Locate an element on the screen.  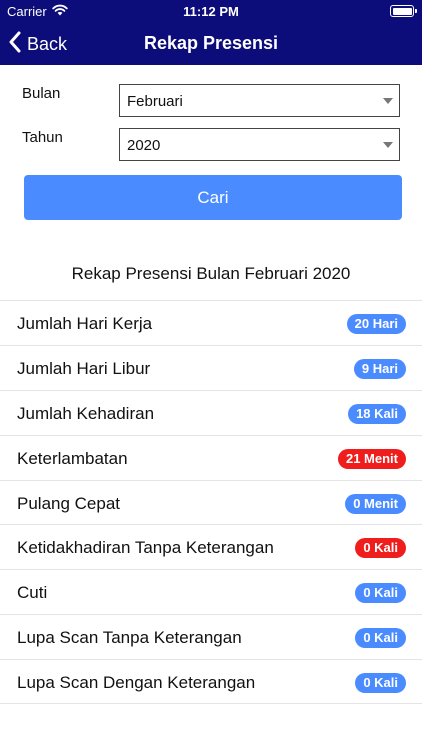
status-bar: Carrier 11:12 PM is located at coordinates (211, 11).